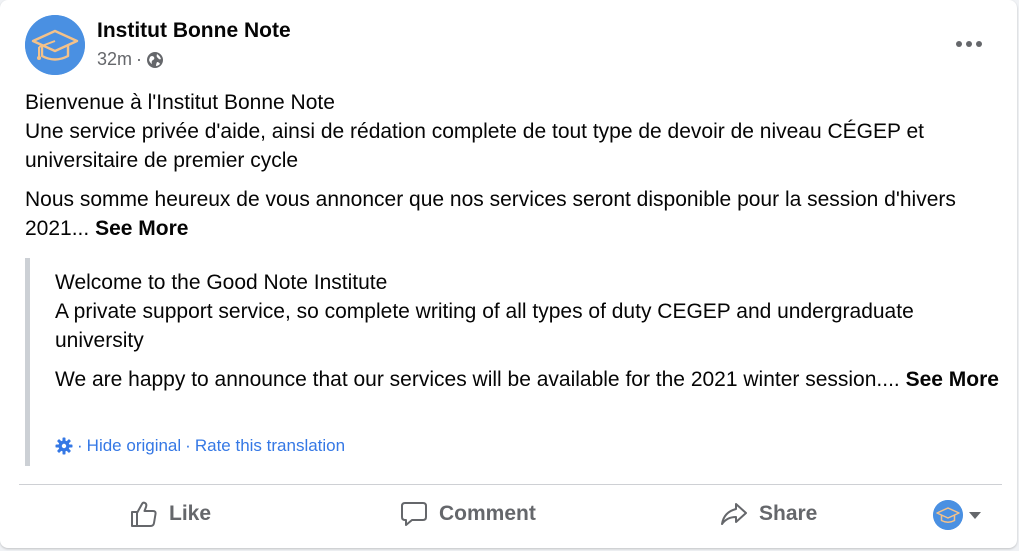 Image resolution: width=1019 pixels, height=551 pixels. I want to click on more-options-icon, so click(969, 44).